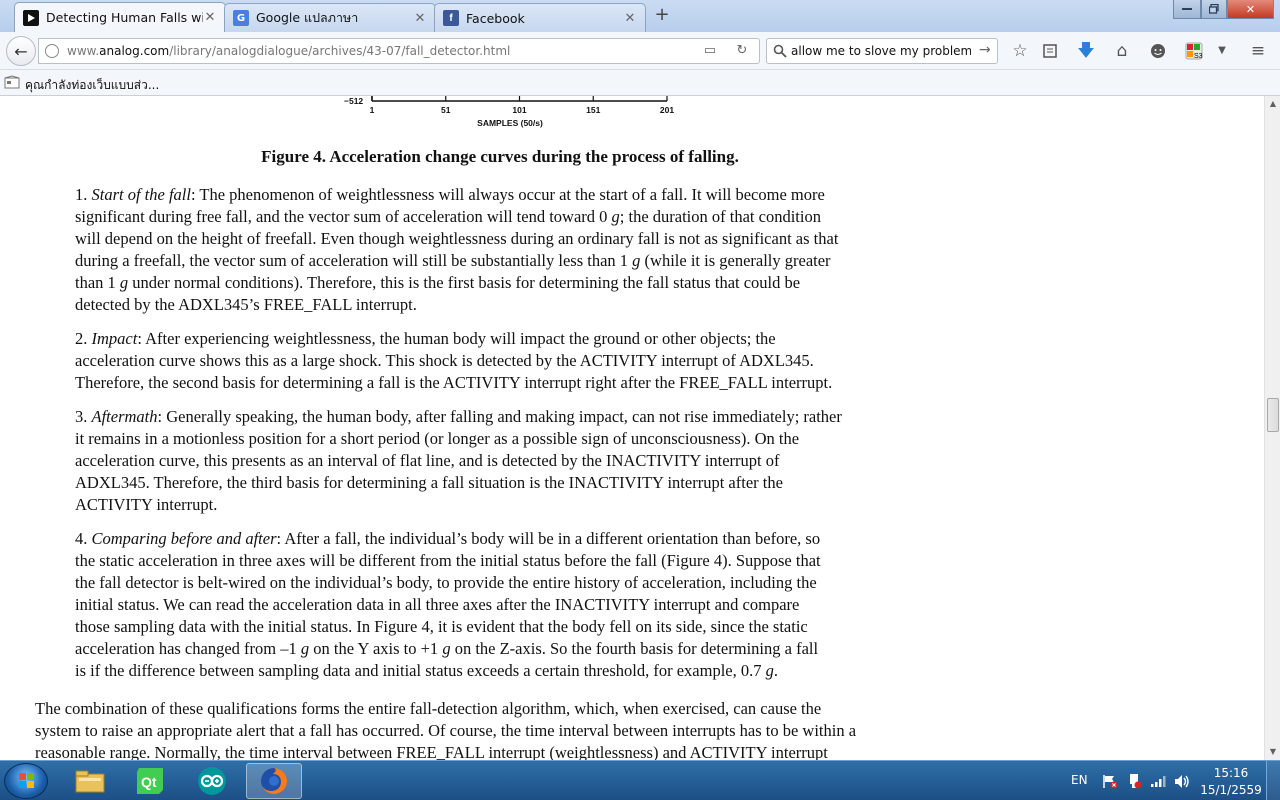 Image resolution: width=1280 pixels, height=800 pixels. Describe the element at coordinates (1079, 780) in the screenshot. I see `language-indicator: EN` at that location.